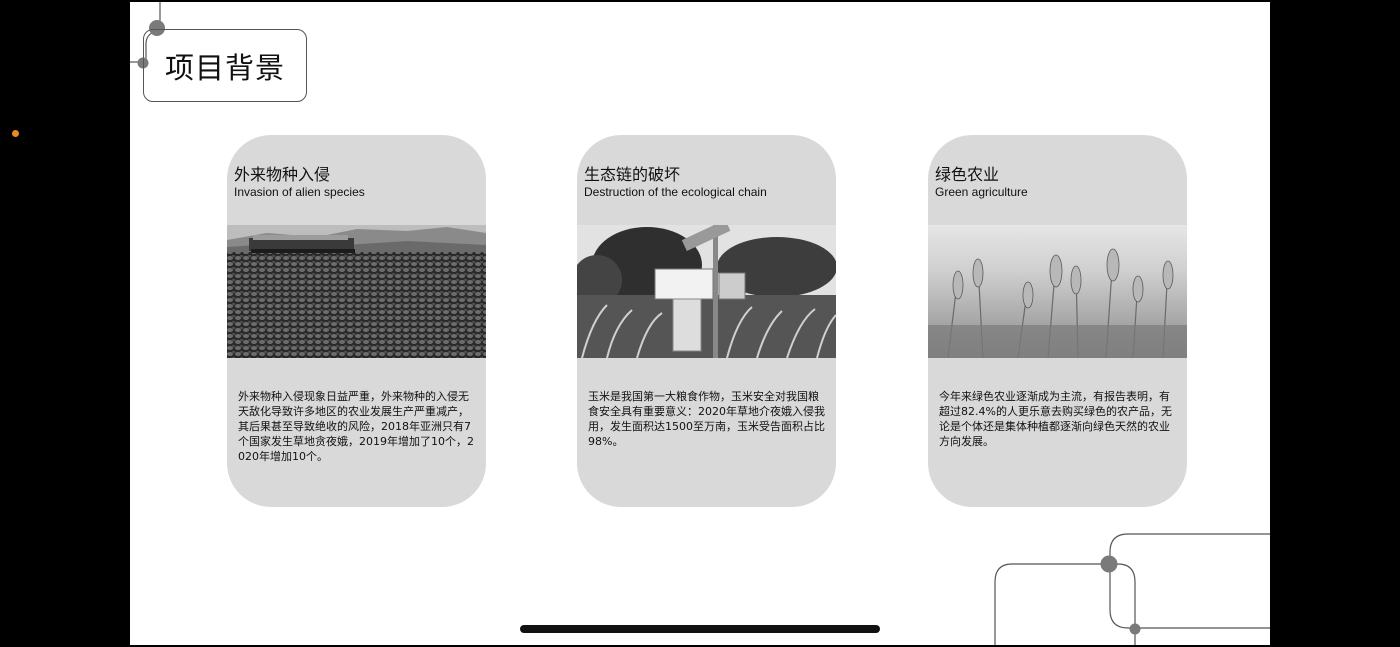 This screenshot has height=647, width=1400. What do you see at coordinates (700, 629) in the screenshot?
I see `home-indicator-bar` at bounding box center [700, 629].